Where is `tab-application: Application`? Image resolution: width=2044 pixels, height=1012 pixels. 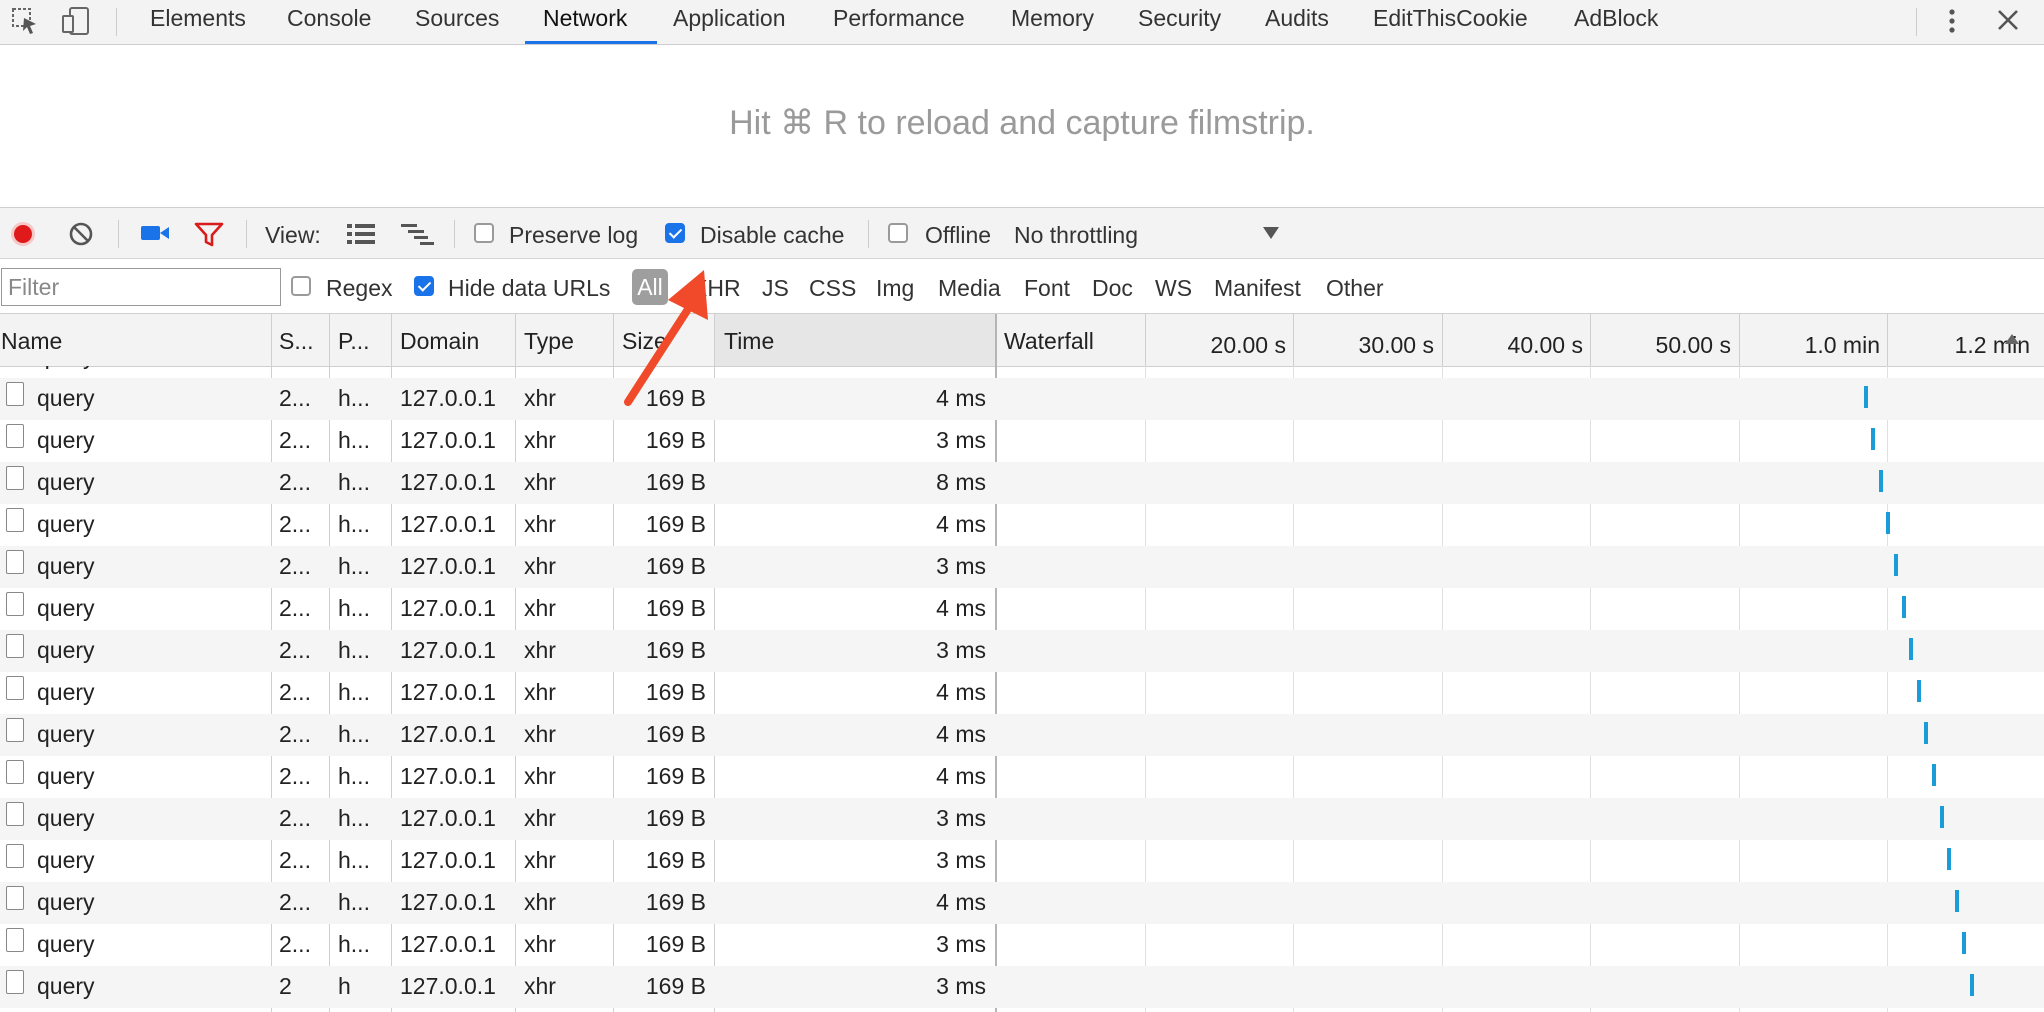 tab-application: Application is located at coordinates (729, 22).